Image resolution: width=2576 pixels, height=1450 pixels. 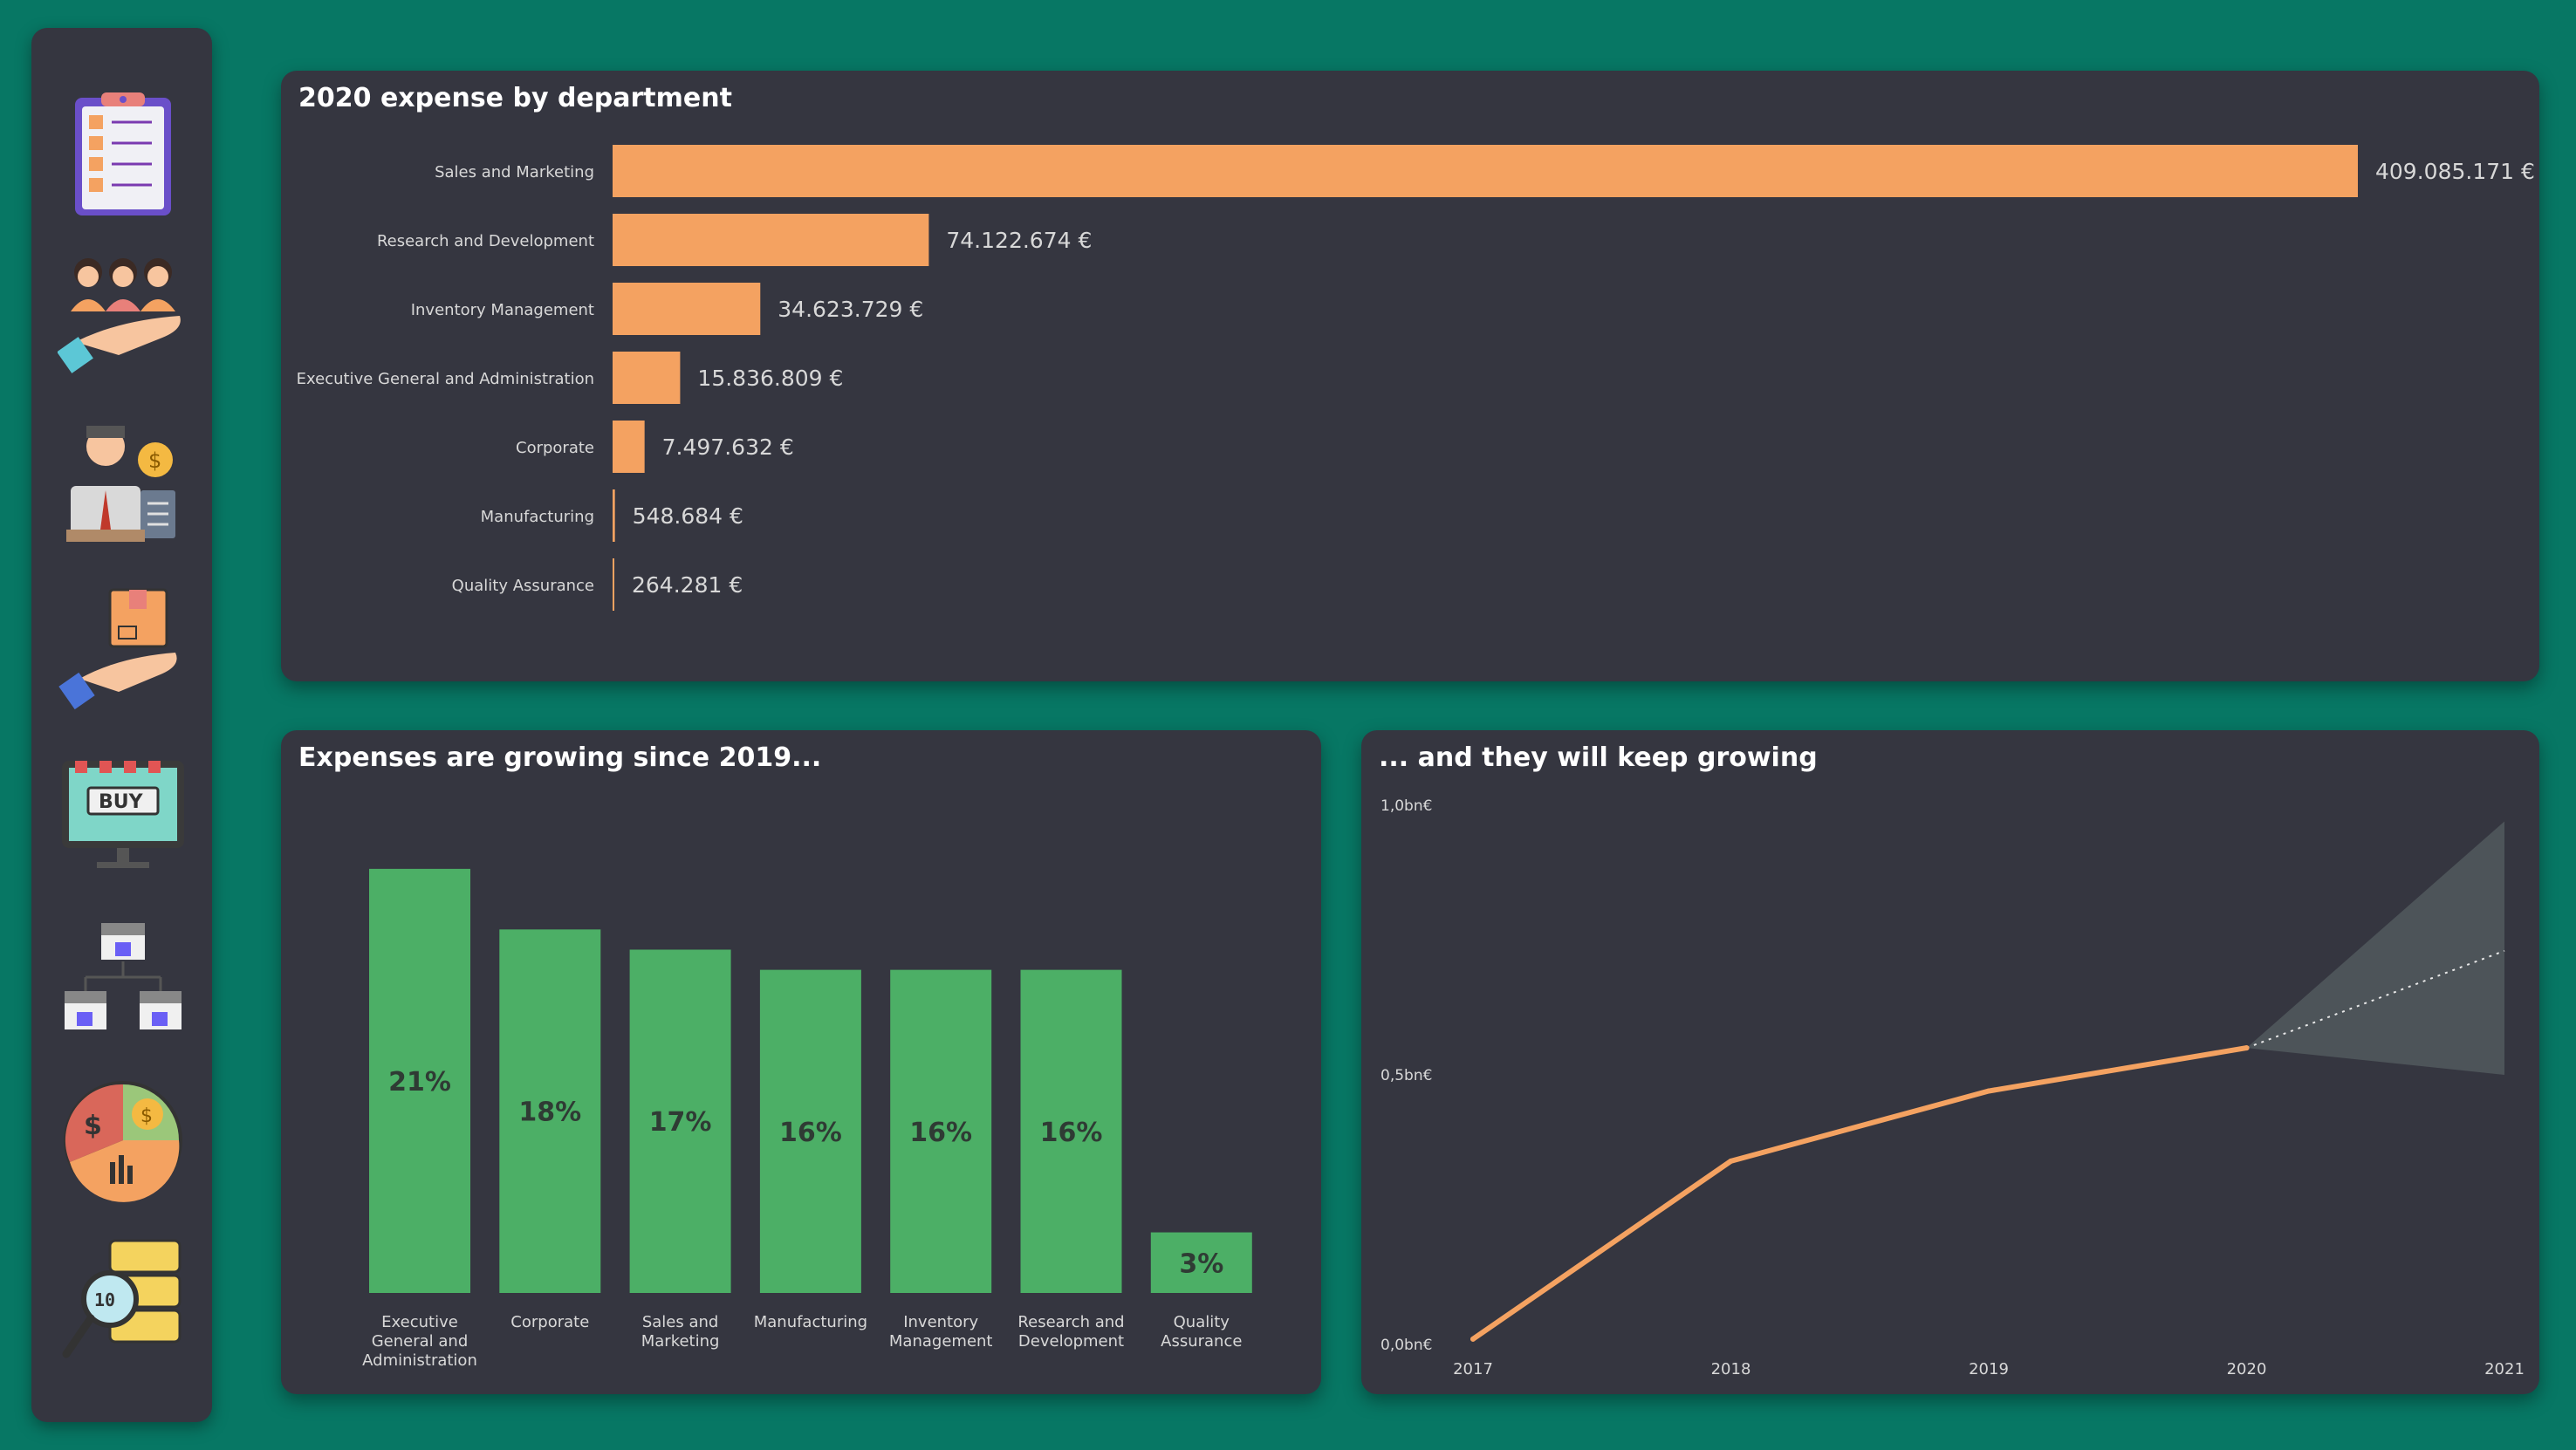 What do you see at coordinates (123, 154) in the screenshot?
I see `clipboard-checklist-icon` at bounding box center [123, 154].